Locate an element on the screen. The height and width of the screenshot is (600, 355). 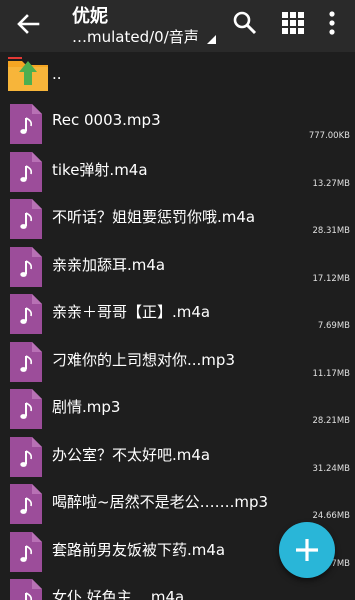
file-row: 办公室？不太好吧.m4a 31.24MB is located at coordinates (177, 454).